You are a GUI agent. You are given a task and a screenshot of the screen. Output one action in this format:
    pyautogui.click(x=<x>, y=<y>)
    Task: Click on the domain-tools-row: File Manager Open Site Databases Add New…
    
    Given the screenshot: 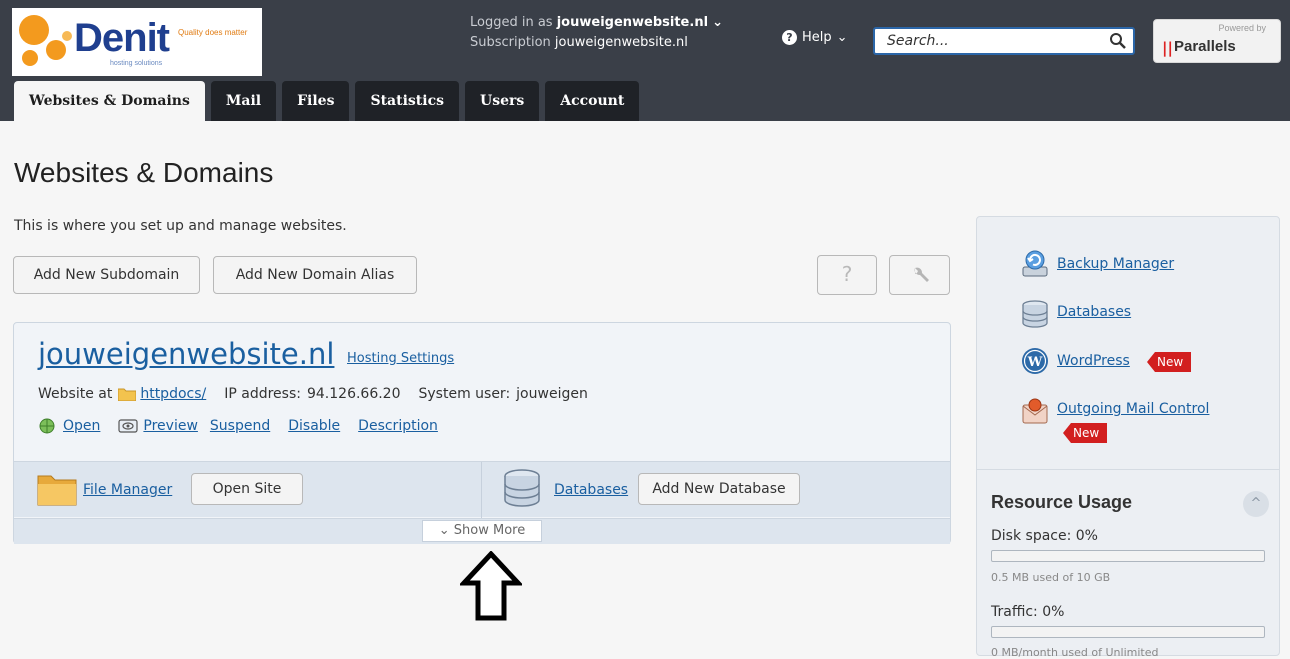 What is the action you would take?
    pyautogui.click(x=482, y=489)
    